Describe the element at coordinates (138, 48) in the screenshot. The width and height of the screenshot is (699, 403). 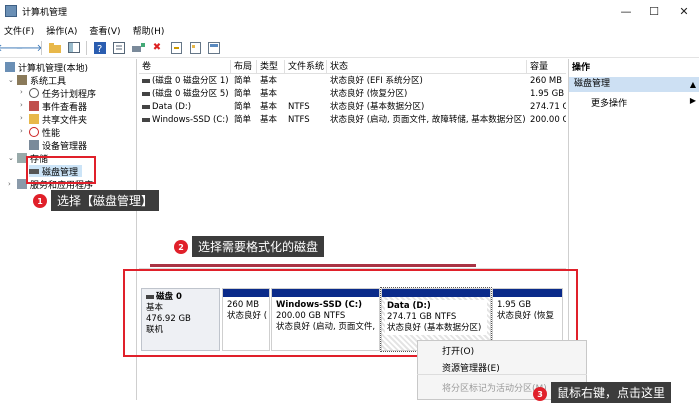
I see `connect-icon` at that location.